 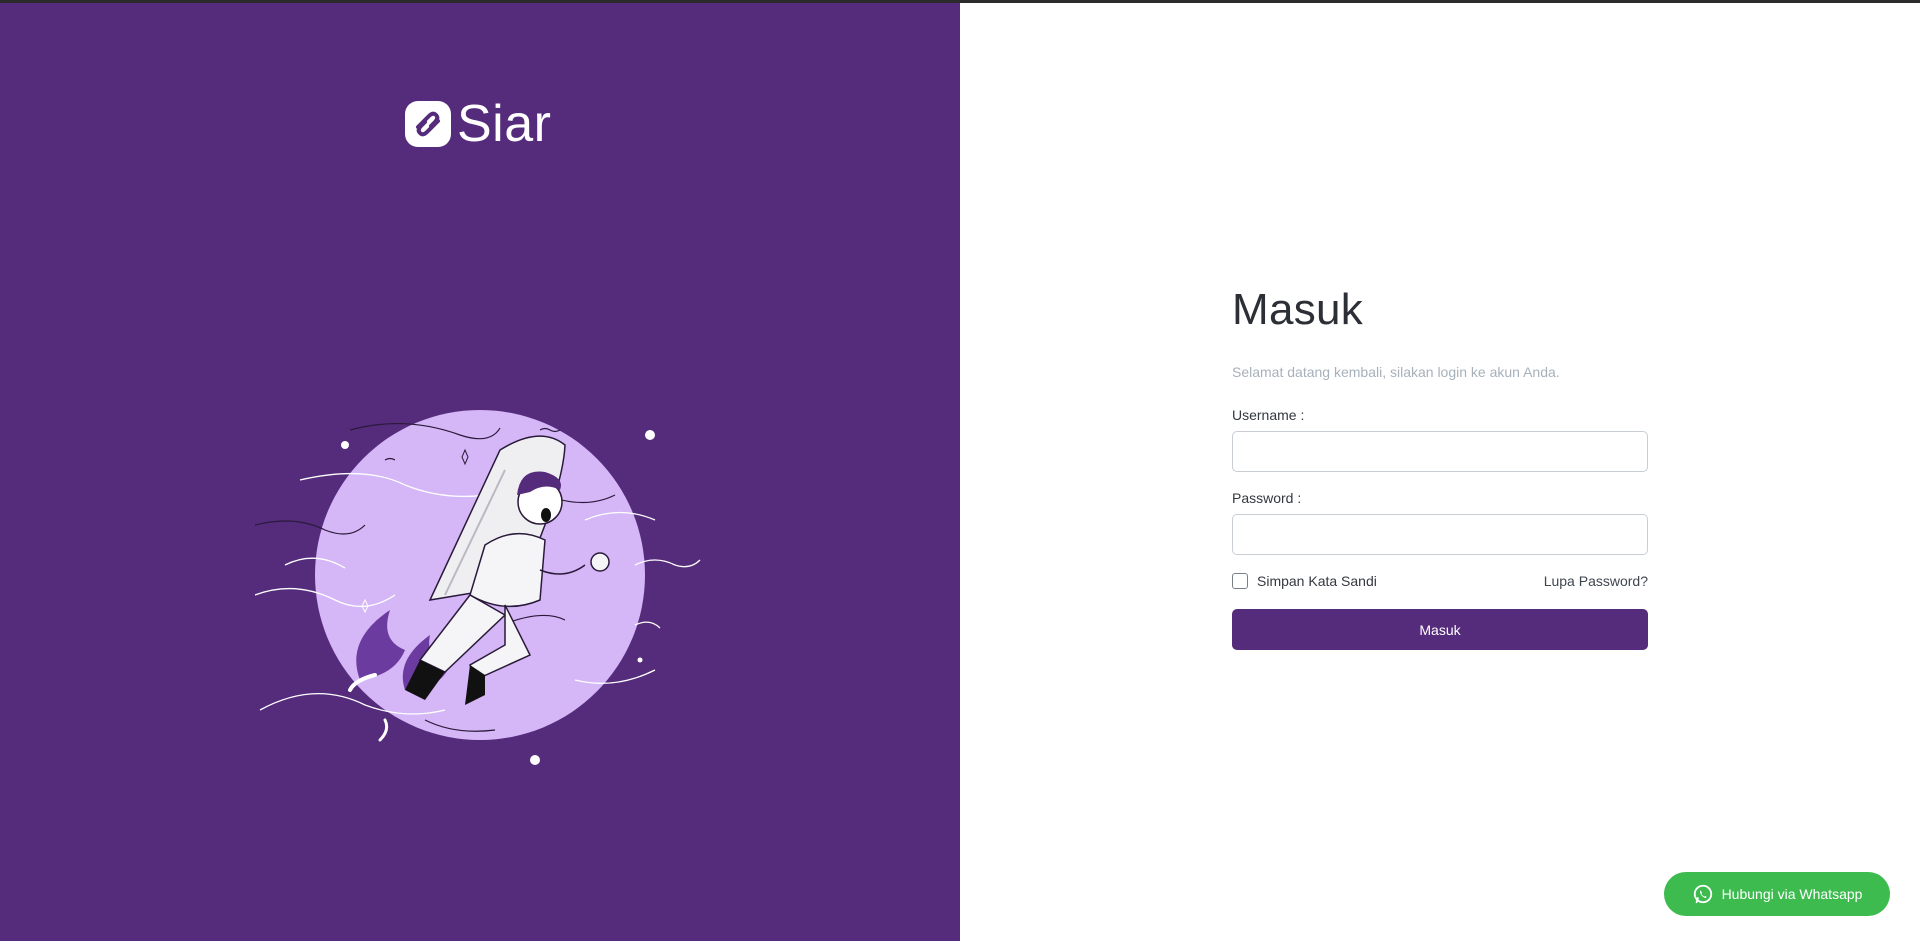 I want to click on password-input, so click(x=1440, y=534).